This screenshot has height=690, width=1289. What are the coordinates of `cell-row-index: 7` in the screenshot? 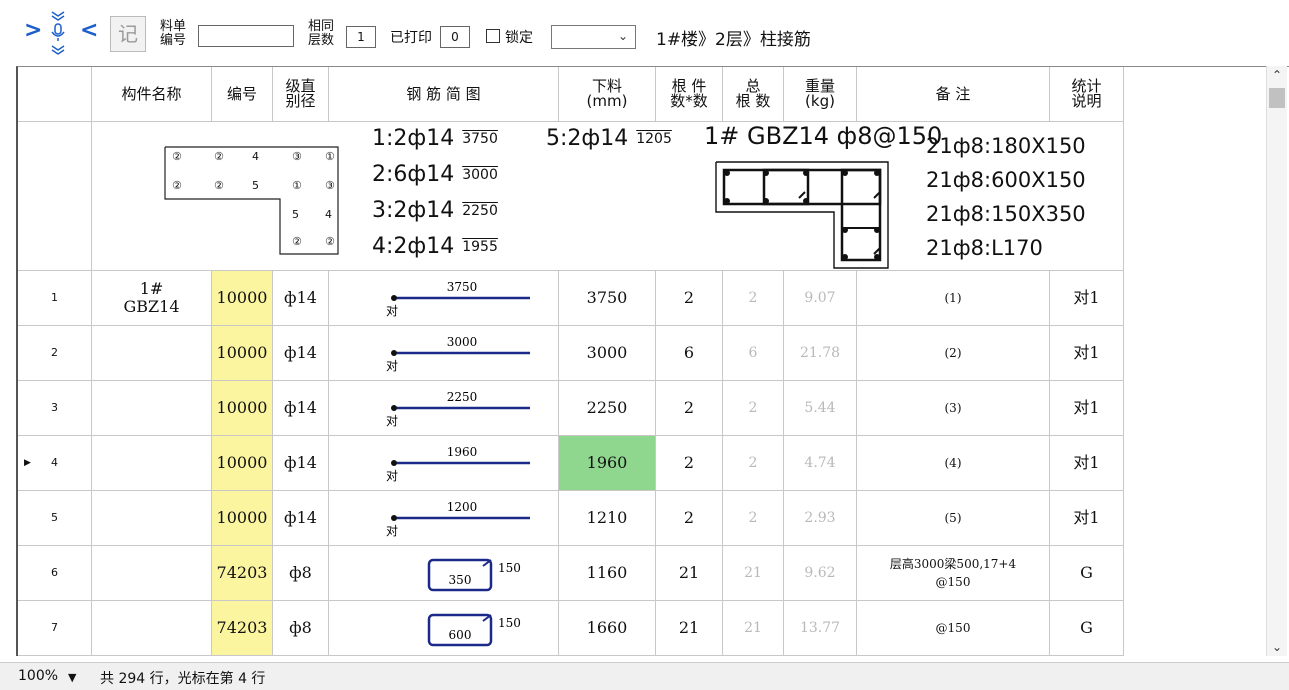 It's located at (55, 628).